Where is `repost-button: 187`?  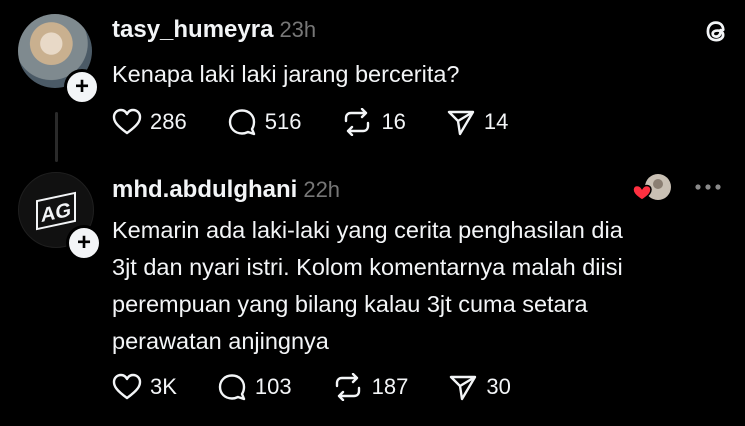
repost-button: 187 is located at coordinates (370, 387).